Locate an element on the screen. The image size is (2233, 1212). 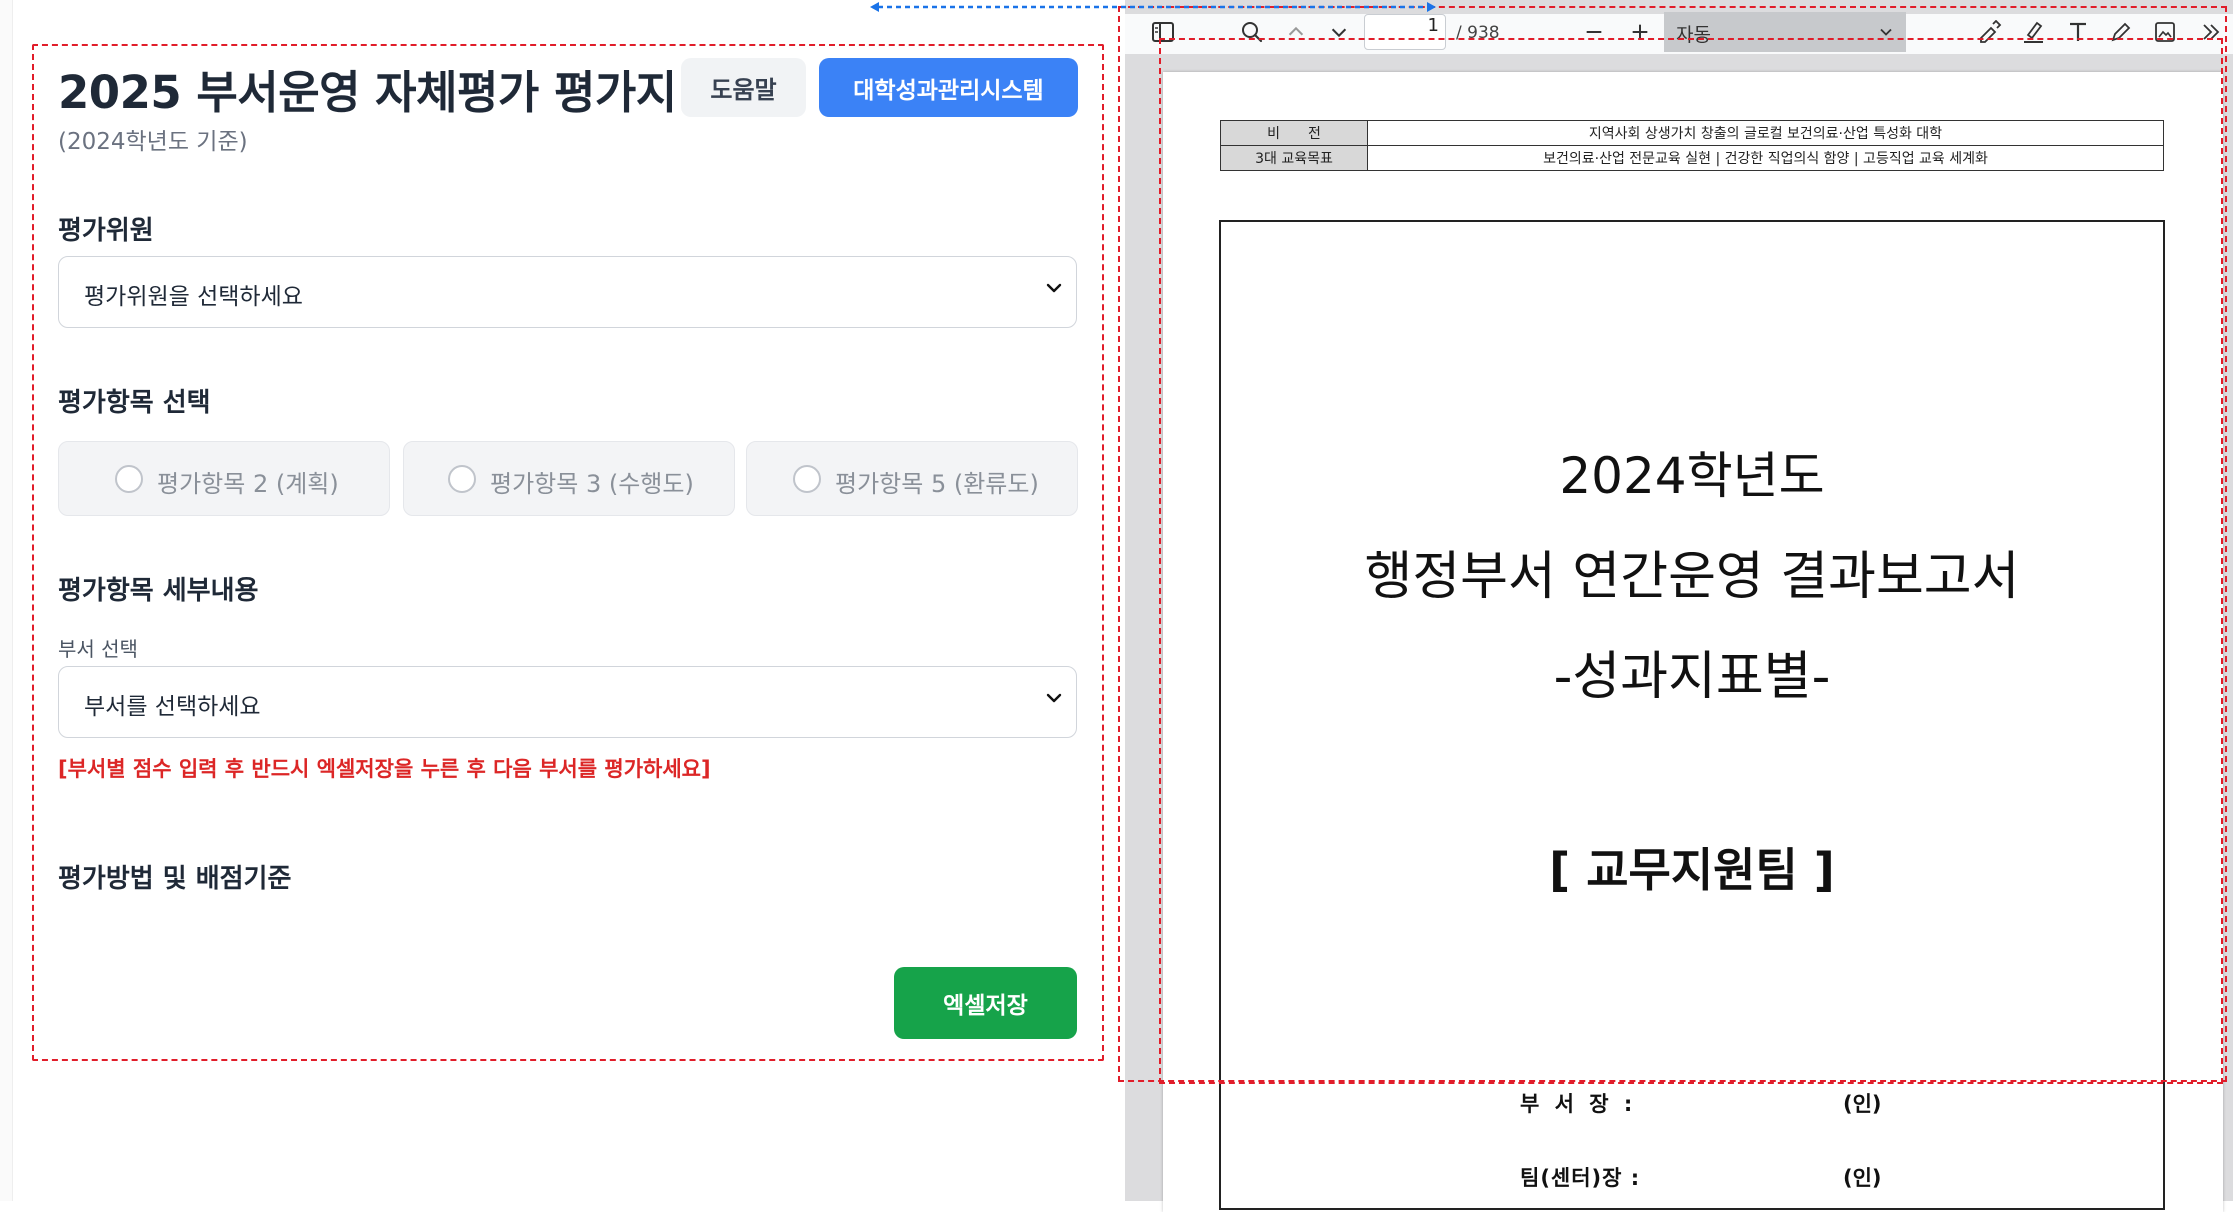
performance-system-button: 대학성과관리시스템 is located at coordinates (948, 87).